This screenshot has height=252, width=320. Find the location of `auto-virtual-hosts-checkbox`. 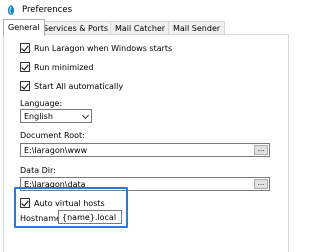

auto-virtual-hosts-checkbox is located at coordinates (25, 203).